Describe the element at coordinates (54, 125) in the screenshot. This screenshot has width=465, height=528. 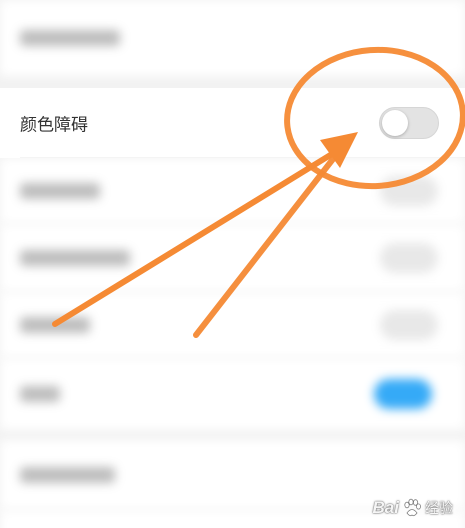
I see `color-blind-label: 颜色障碍` at that location.